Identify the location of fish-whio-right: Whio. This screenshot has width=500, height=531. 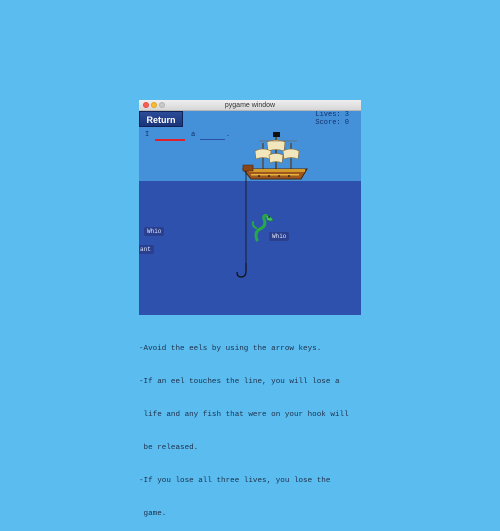
(279, 236).